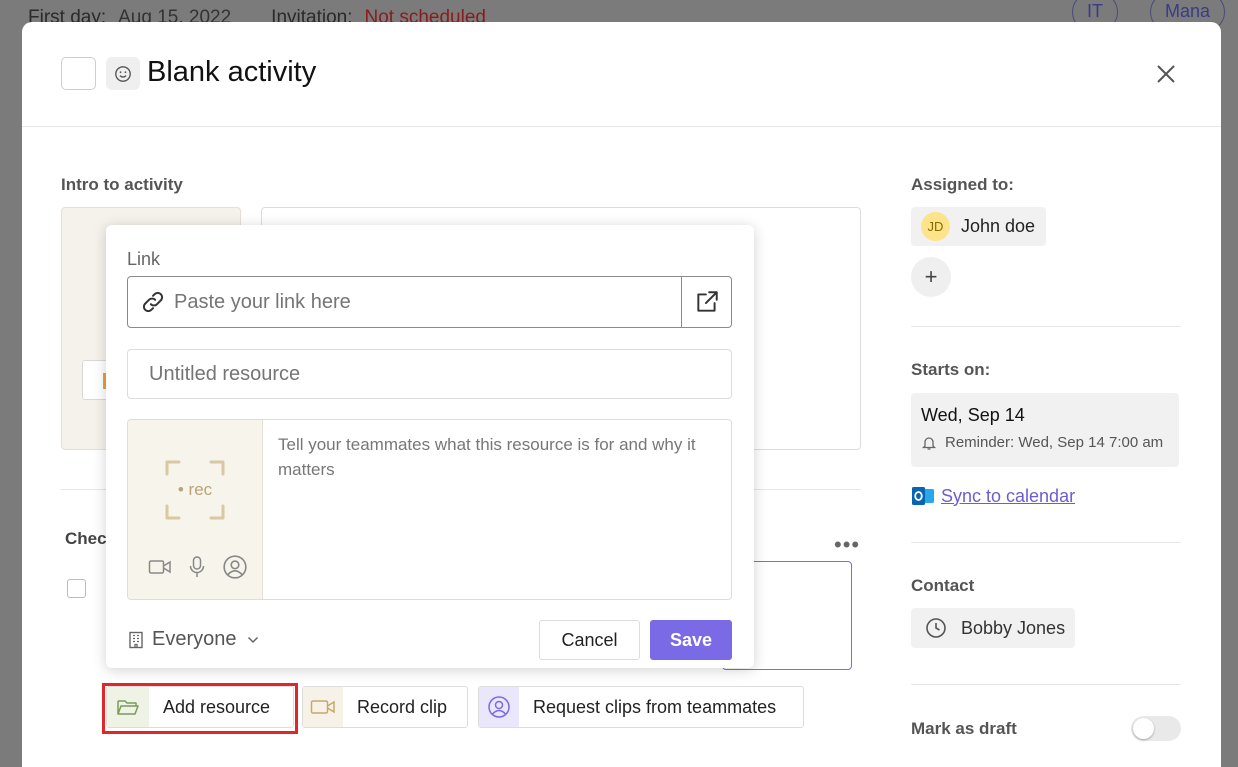  I want to click on checklist-checkbox, so click(76, 588).